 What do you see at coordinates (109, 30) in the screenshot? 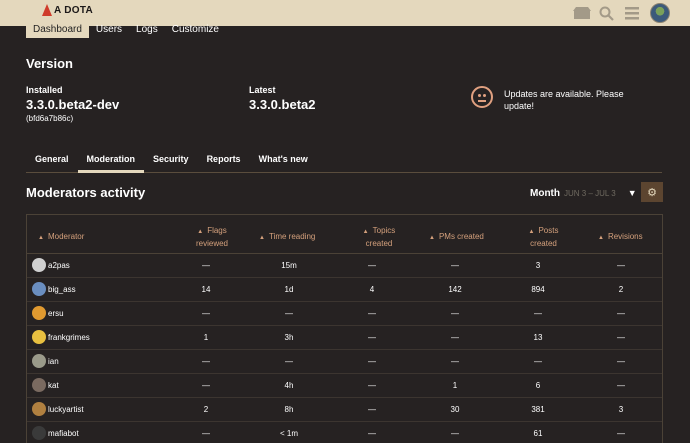
I see `nav-users: Users` at bounding box center [109, 30].